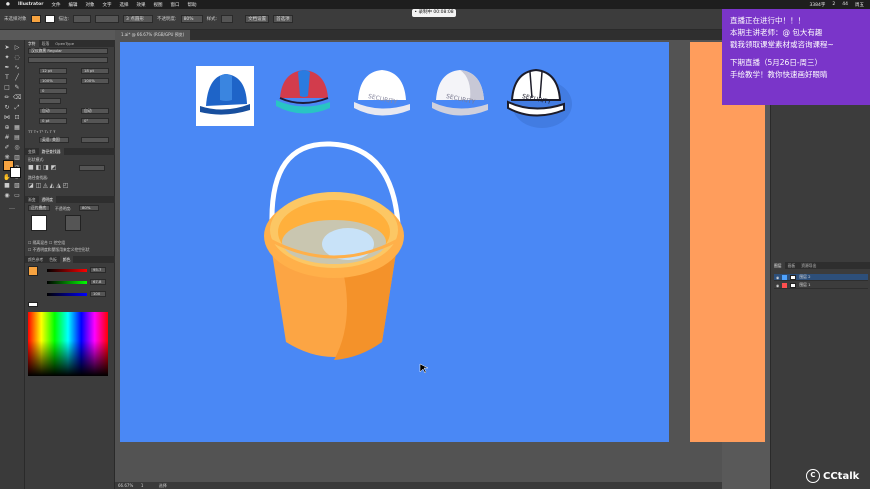  Describe the element at coordinates (7, 148) in the screenshot. I see `eyedropper-tool-icon: ✐` at that location.